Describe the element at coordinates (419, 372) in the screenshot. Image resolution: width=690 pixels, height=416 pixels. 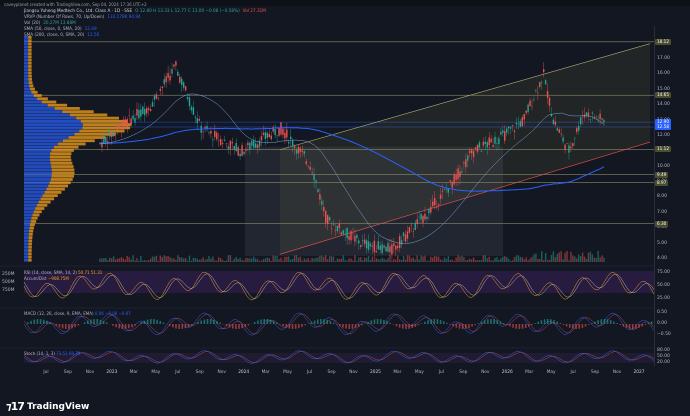
I see `time-axis-label: May` at that location.